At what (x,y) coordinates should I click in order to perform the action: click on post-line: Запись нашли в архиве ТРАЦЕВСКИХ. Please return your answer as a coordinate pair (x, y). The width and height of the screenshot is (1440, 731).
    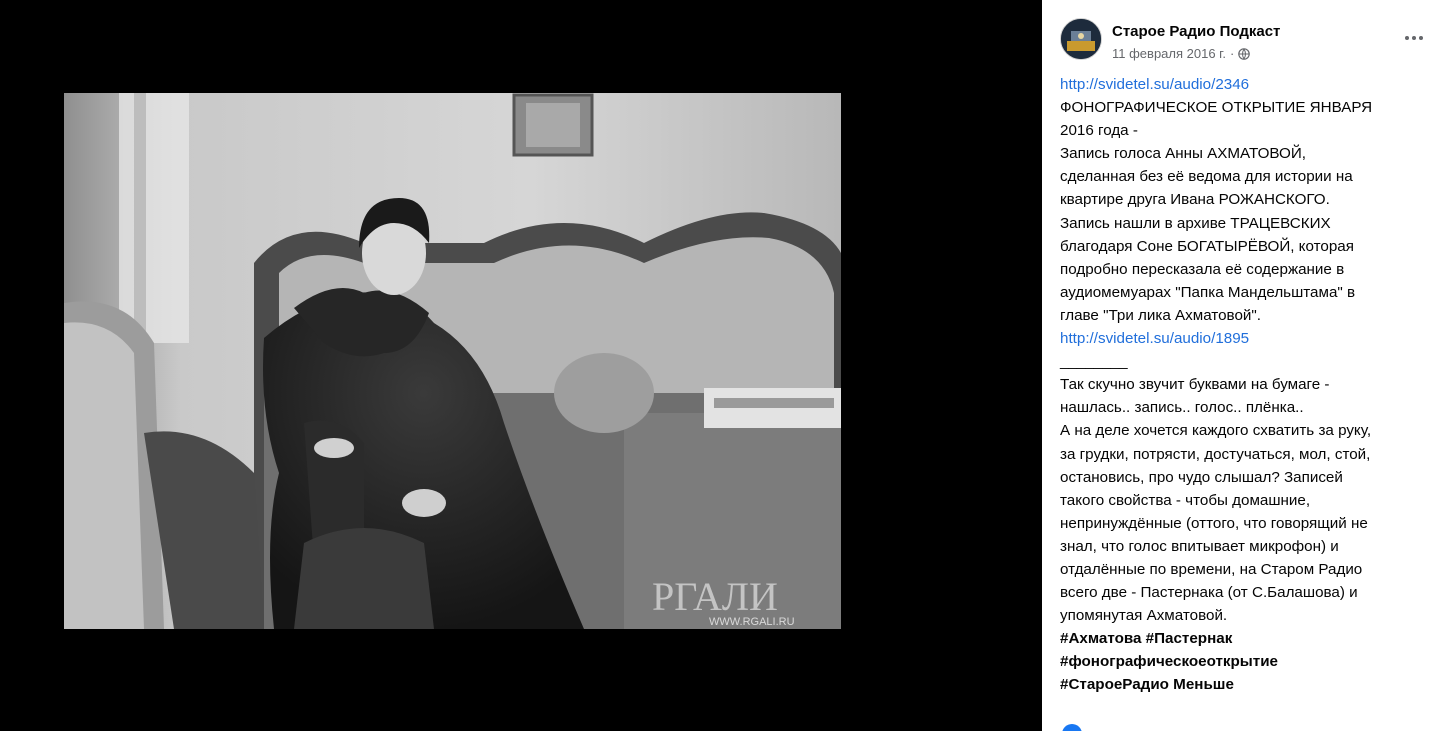
    Looking at the image, I should click on (1195, 223).